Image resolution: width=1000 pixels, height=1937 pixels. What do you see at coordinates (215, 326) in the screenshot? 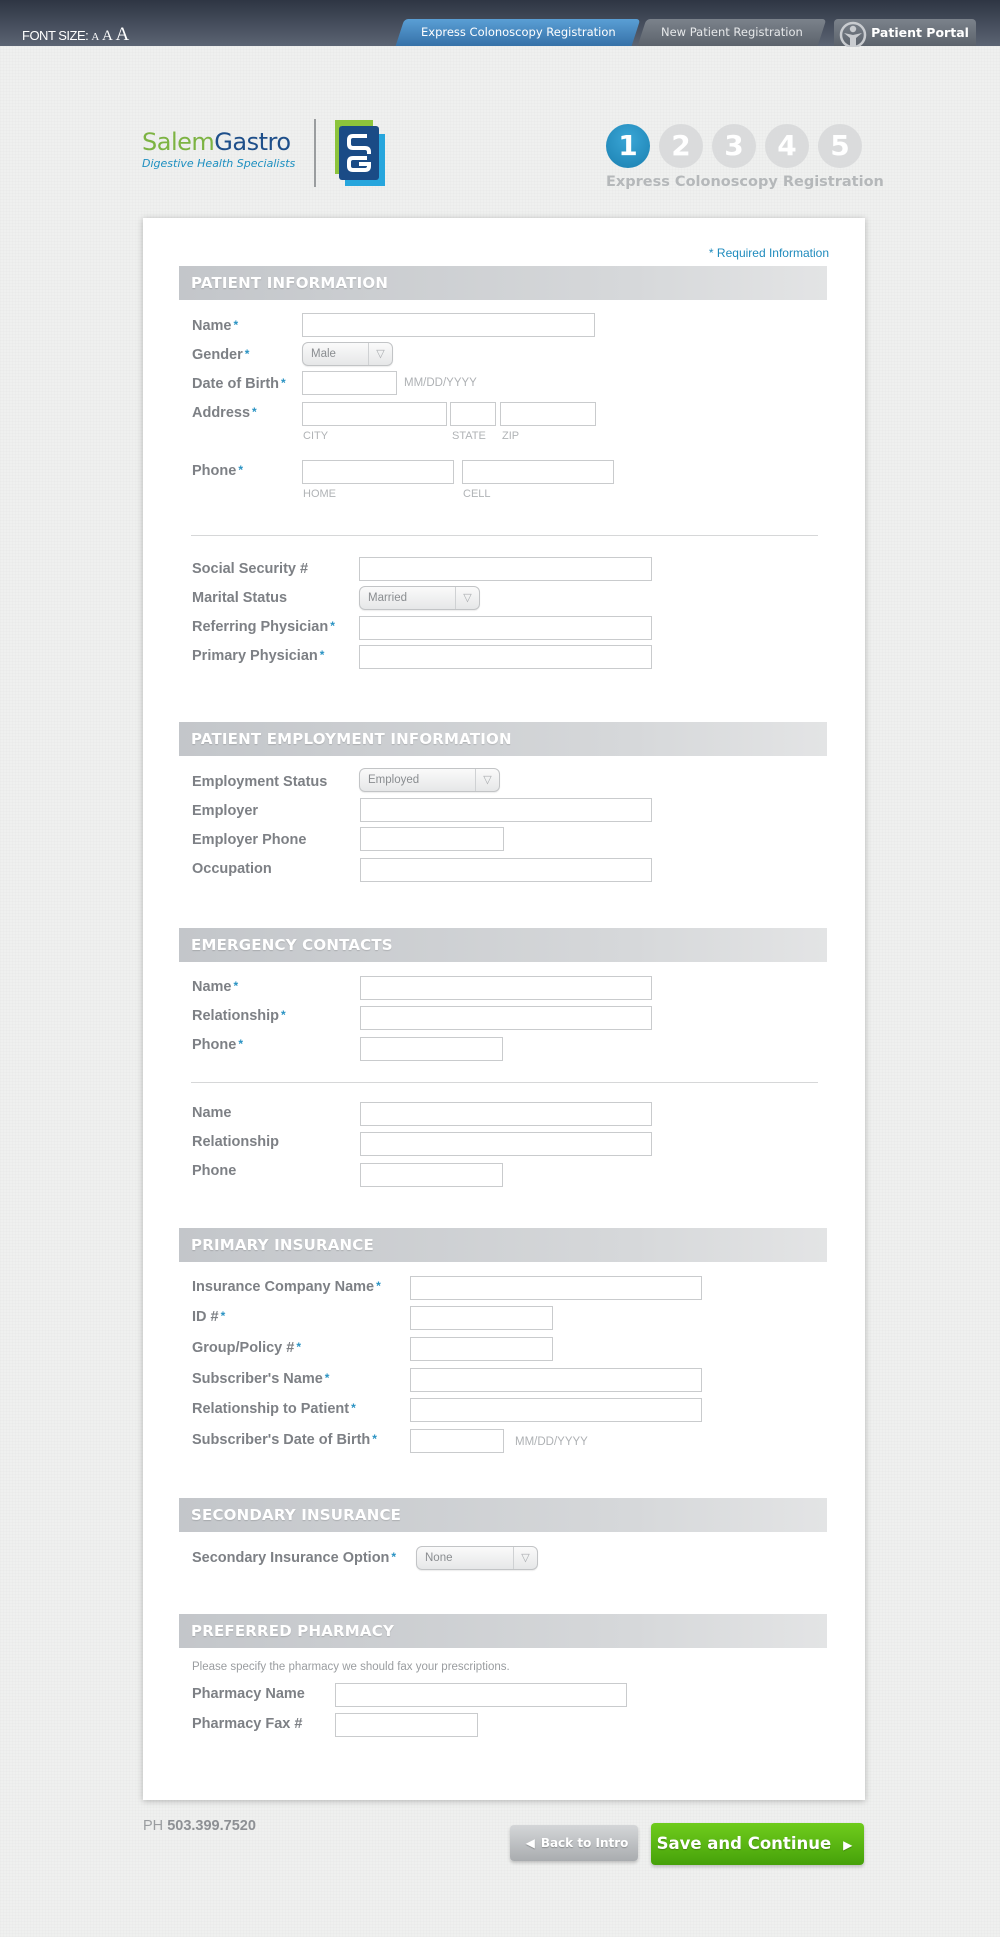
I see `name-label: Name *` at bounding box center [215, 326].